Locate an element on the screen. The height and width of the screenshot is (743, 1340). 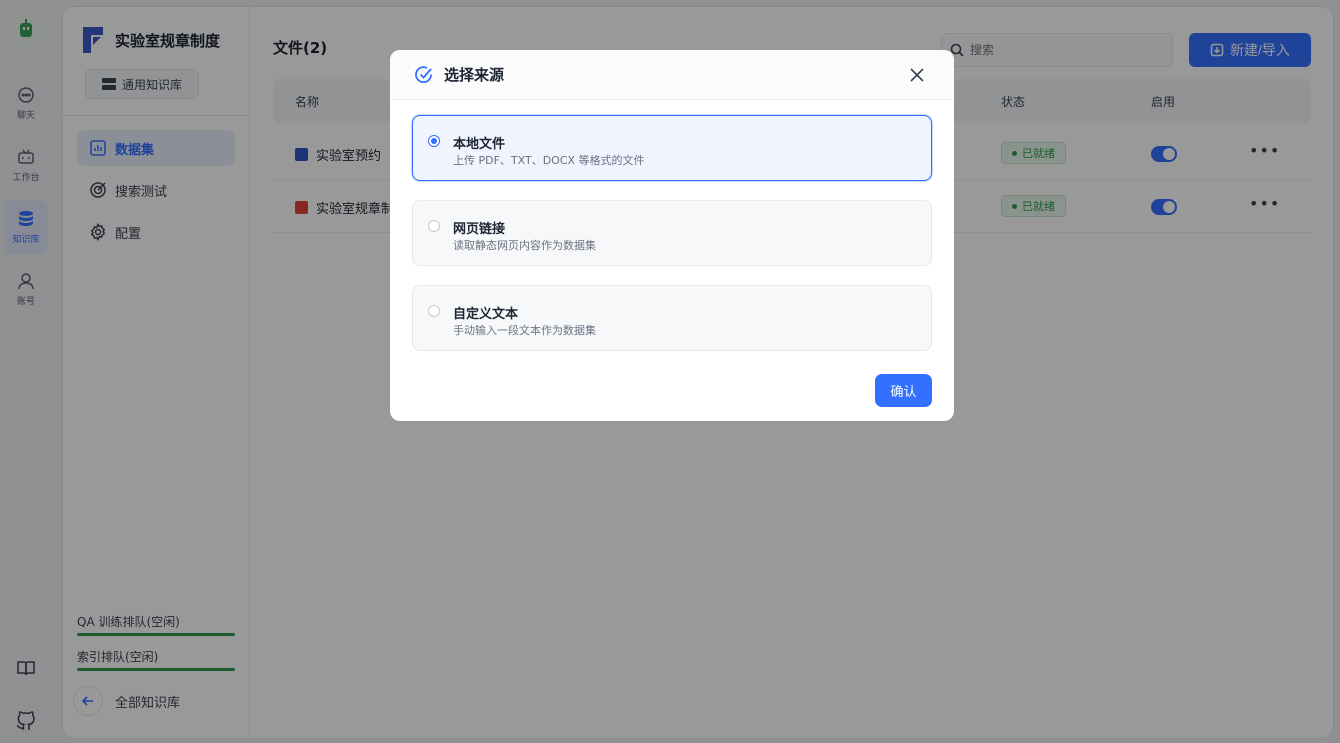
option-description: 上传 PDF、TXT、DOCX 等格式的文件 is located at coordinates (549, 160).